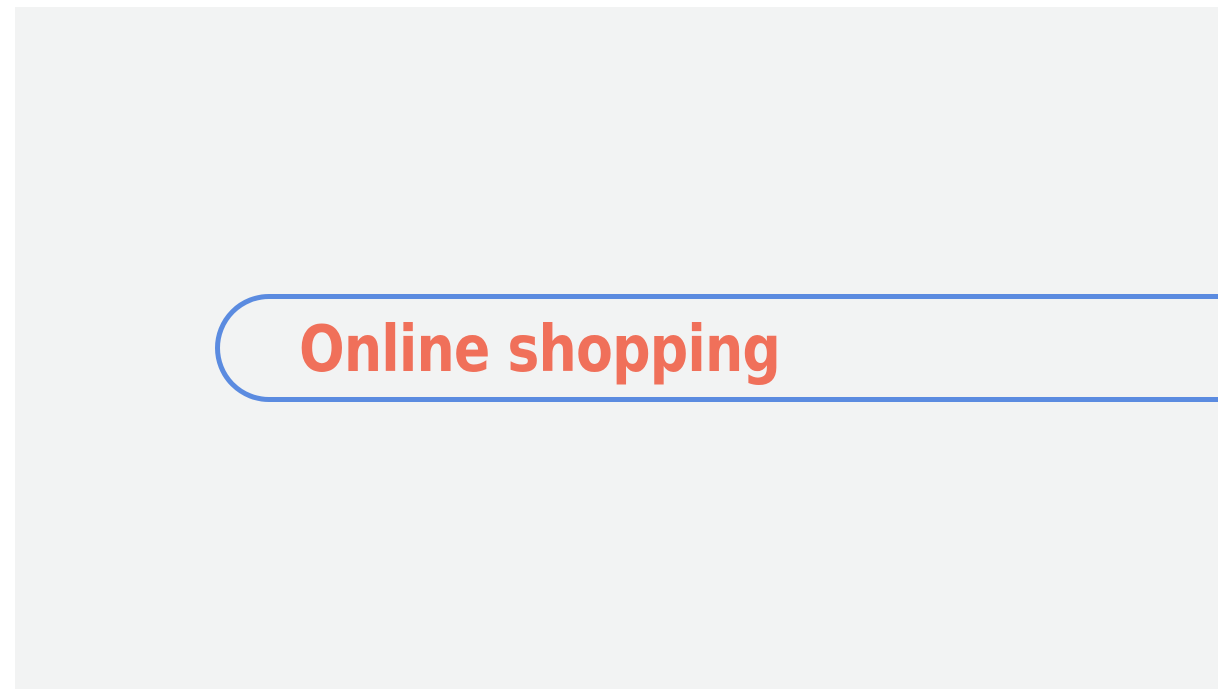 Image resolution: width=1218 pixels, height=690 pixels. Describe the element at coordinates (540, 350) in the screenshot. I see `search-query-text: Online shopping` at that location.